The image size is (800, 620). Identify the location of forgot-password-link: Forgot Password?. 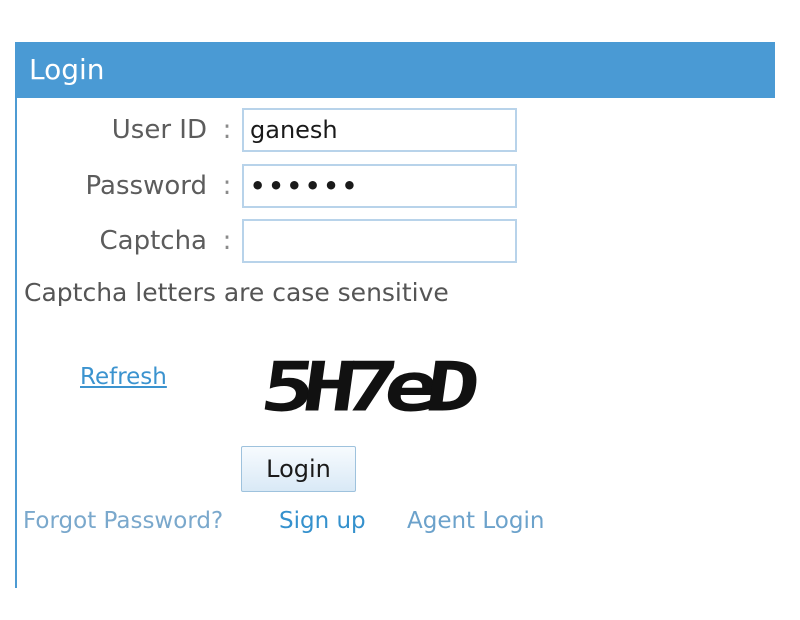
(123, 521).